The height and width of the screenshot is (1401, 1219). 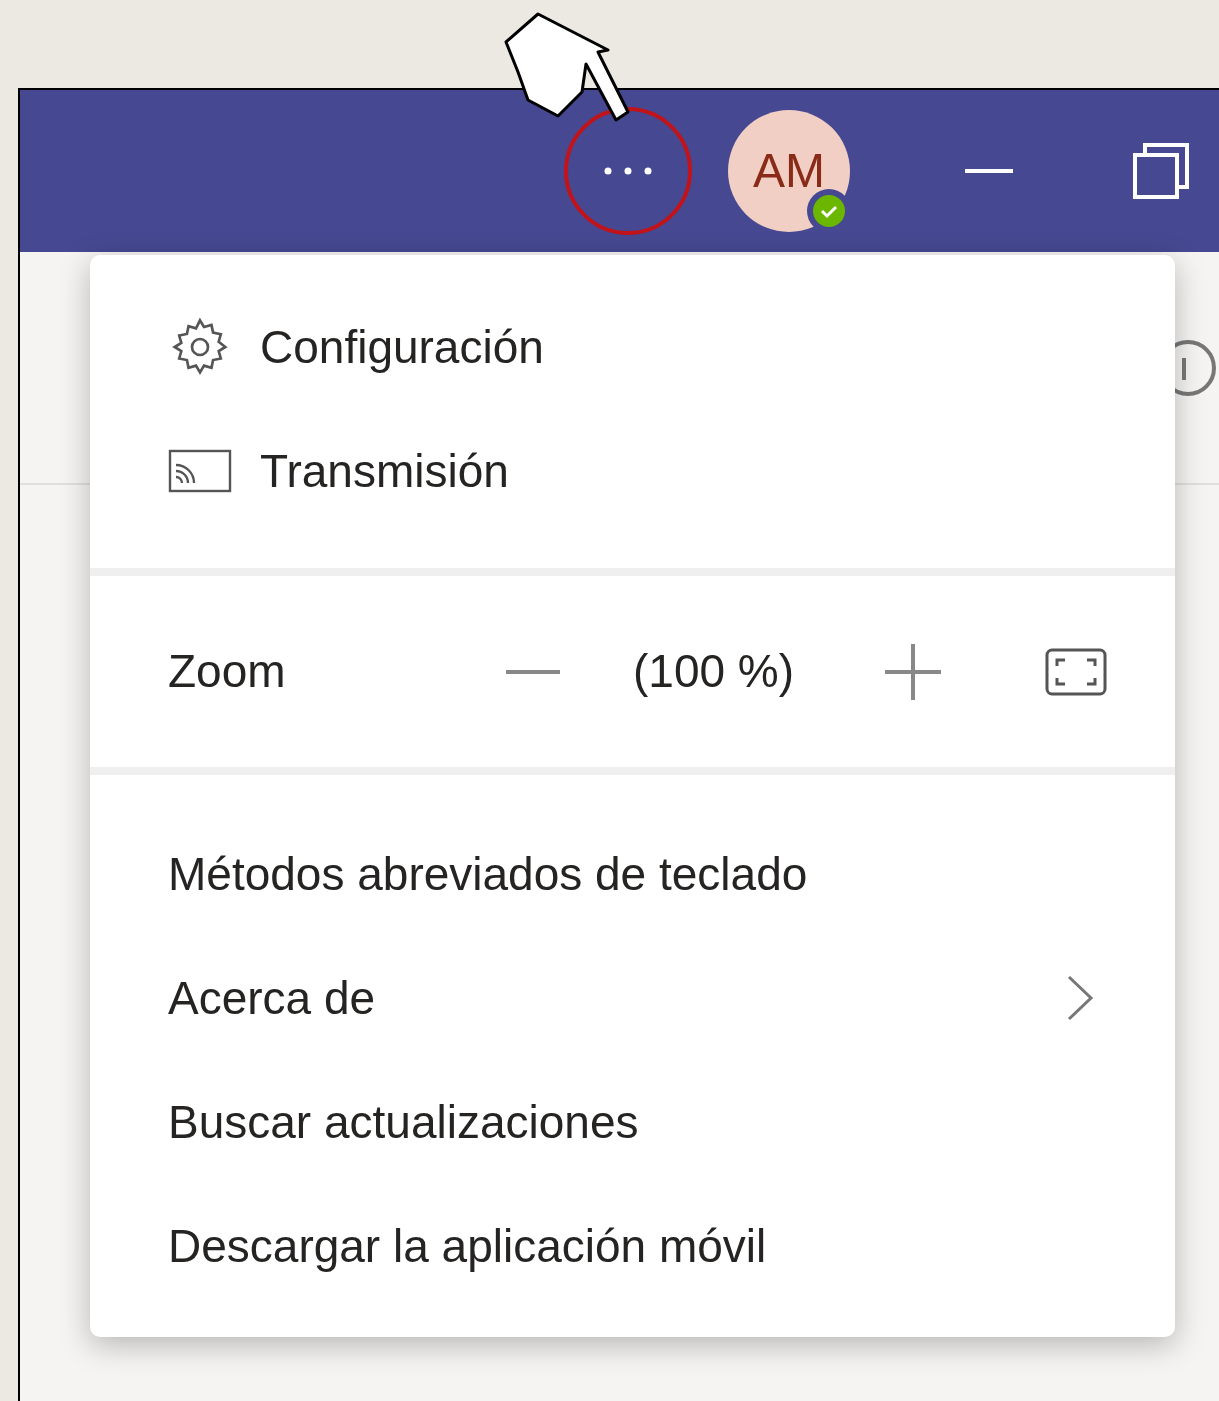 What do you see at coordinates (632, 1246) in the screenshot?
I see `menu-item: Descargar la aplicación móvil` at bounding box center [632, 1246].